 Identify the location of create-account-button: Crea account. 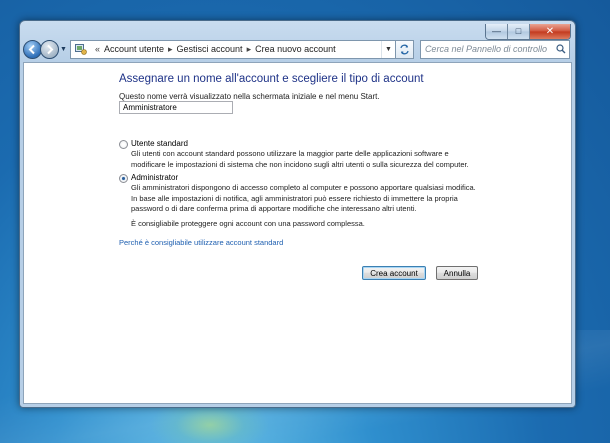
(394, 273).